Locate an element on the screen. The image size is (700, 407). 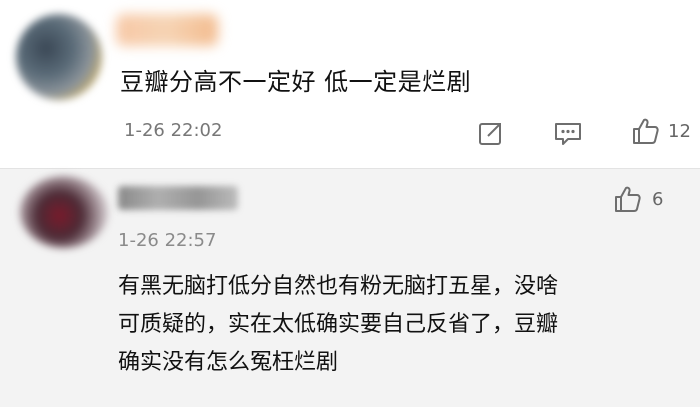
reply-like-button: 6 is located at coordinates (637, 199).